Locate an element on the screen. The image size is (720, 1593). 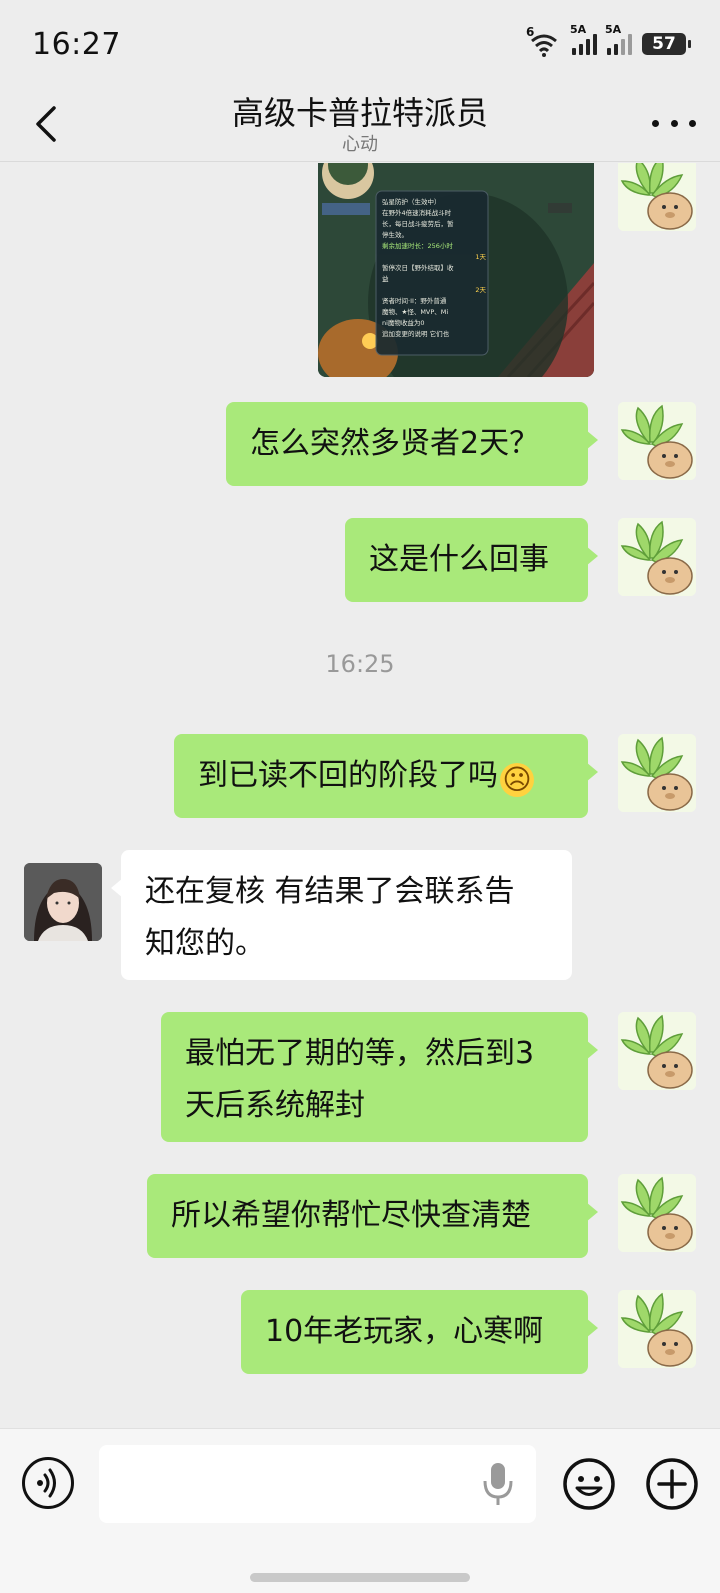
chat-title: 高级卡普拉特派员 is located at coordinates (359, 113).